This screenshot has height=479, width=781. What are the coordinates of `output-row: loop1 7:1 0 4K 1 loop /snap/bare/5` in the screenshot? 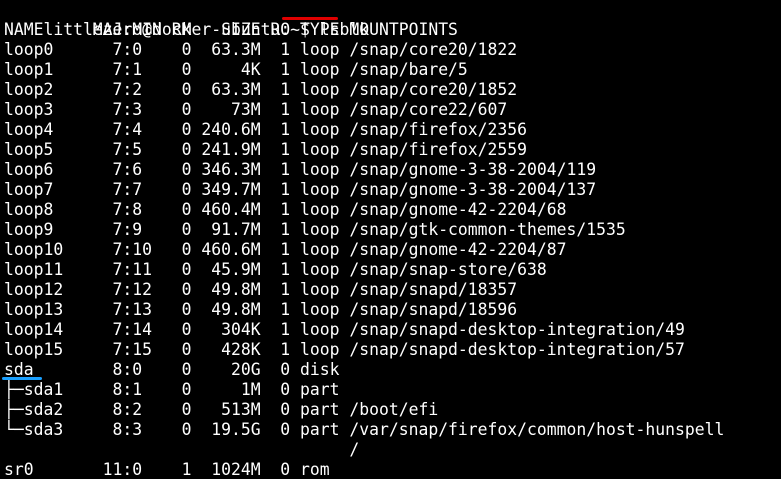 It's located at (236, 69).